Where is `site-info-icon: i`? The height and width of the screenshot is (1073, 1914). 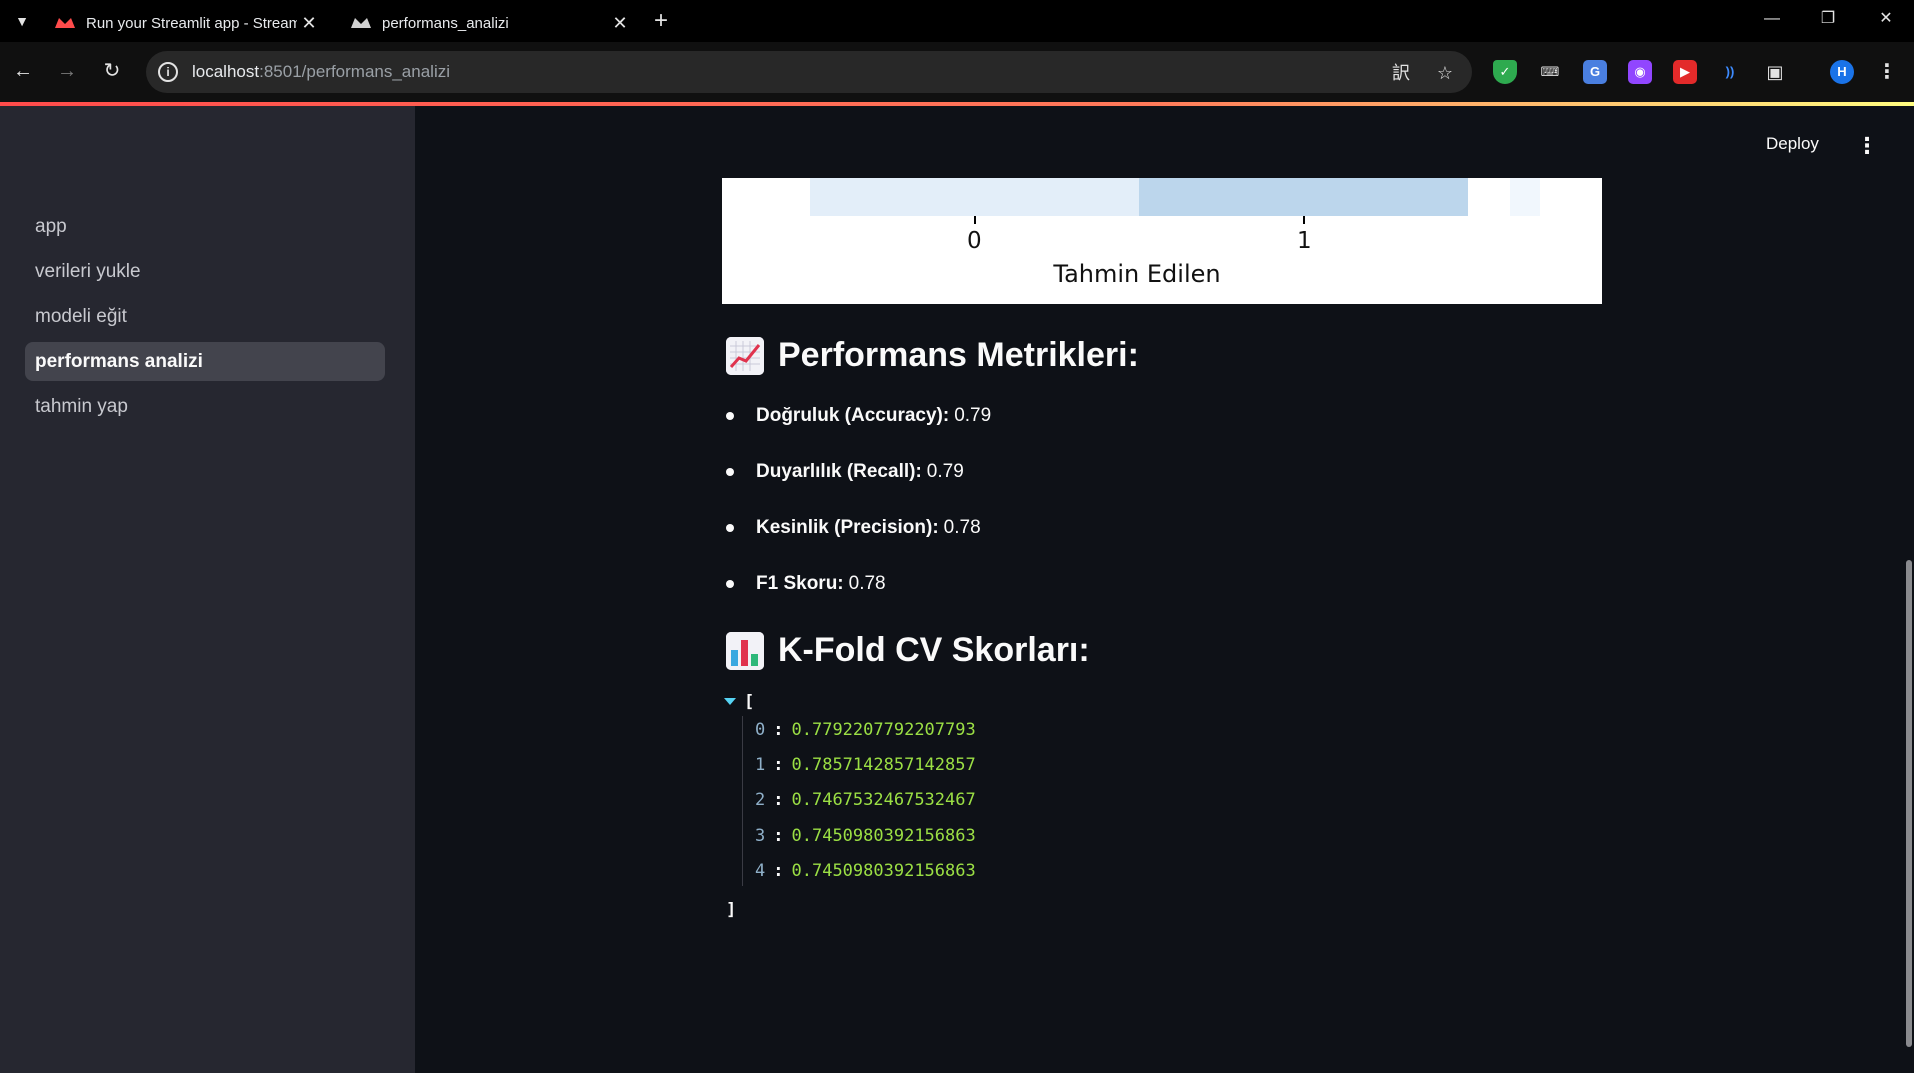
site-info-icon: i is located at coordinates (168, 72).